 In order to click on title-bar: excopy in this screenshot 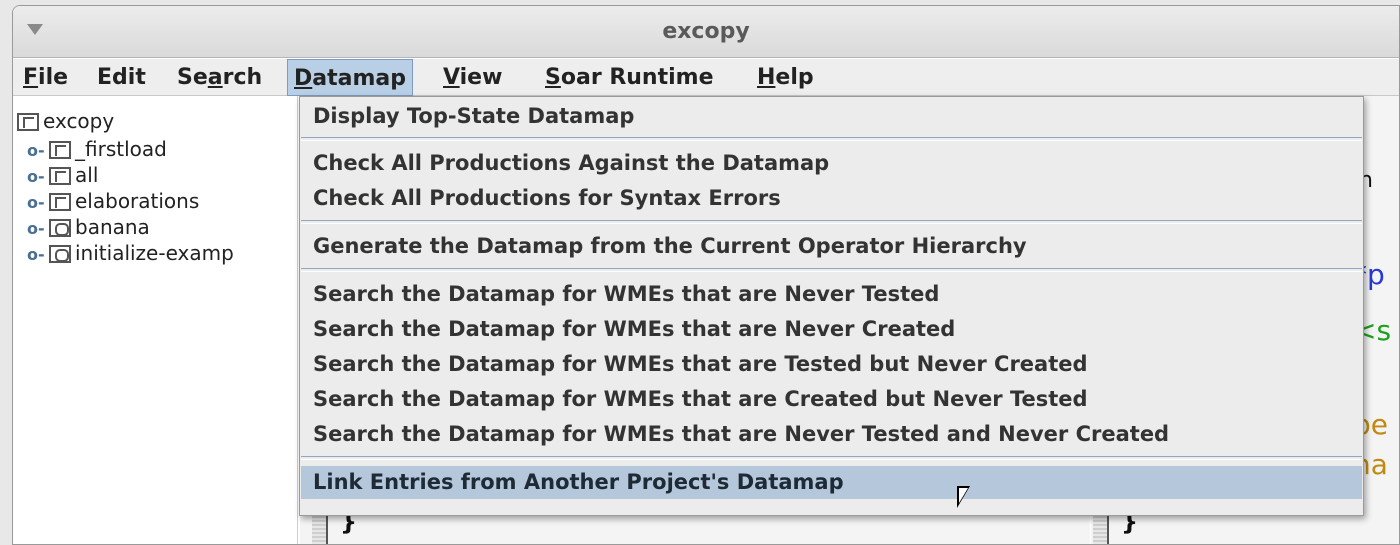, I will do `click(706, 32)`.